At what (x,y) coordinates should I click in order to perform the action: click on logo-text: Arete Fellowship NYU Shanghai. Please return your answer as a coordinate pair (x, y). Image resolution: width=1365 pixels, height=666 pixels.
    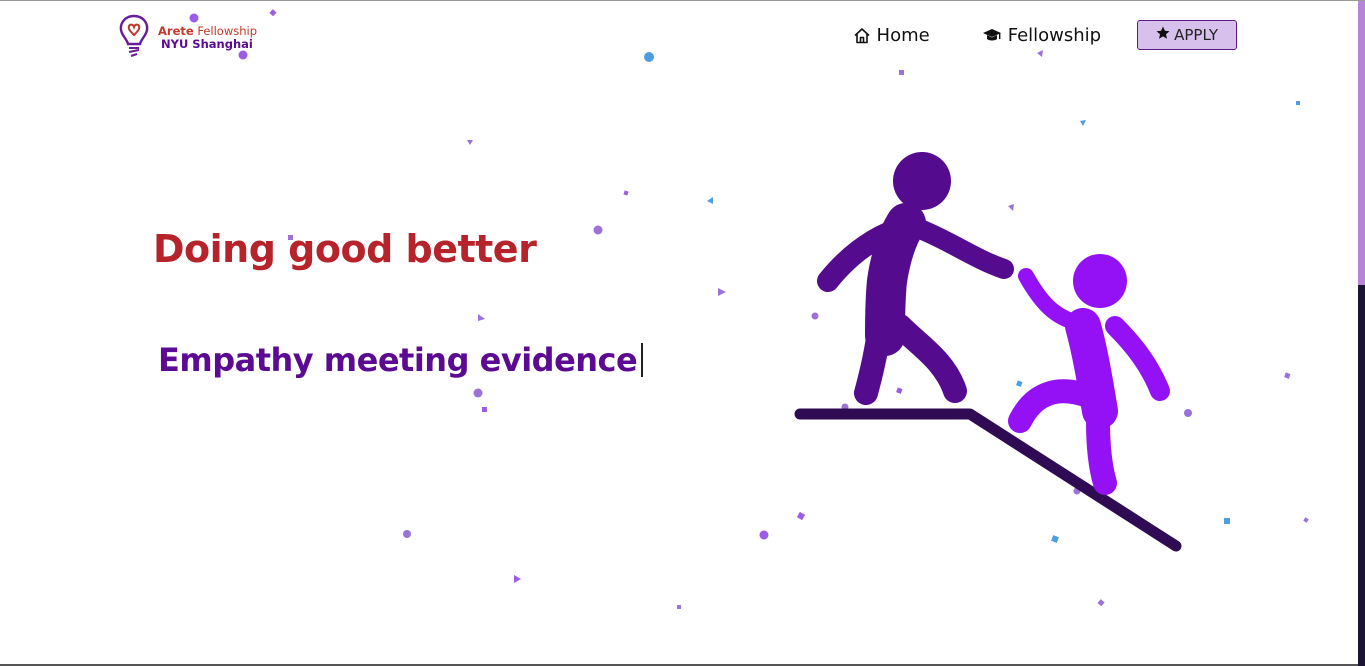
    Looking at the image, I should click on (207, 38).